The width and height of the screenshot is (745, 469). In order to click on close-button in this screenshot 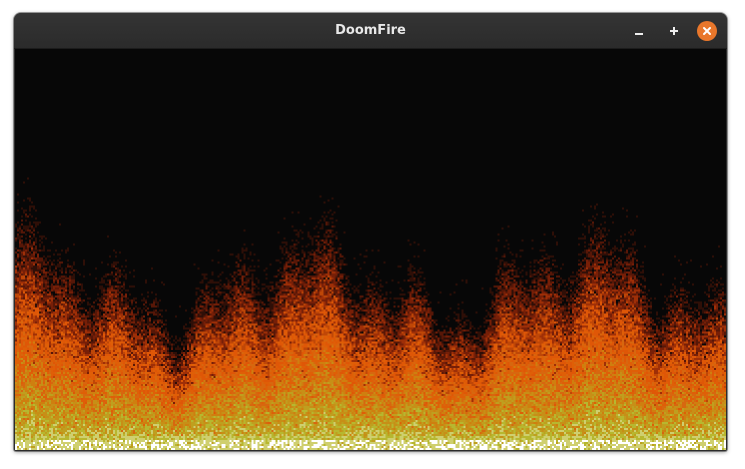, I will do `click(707, 31)`.